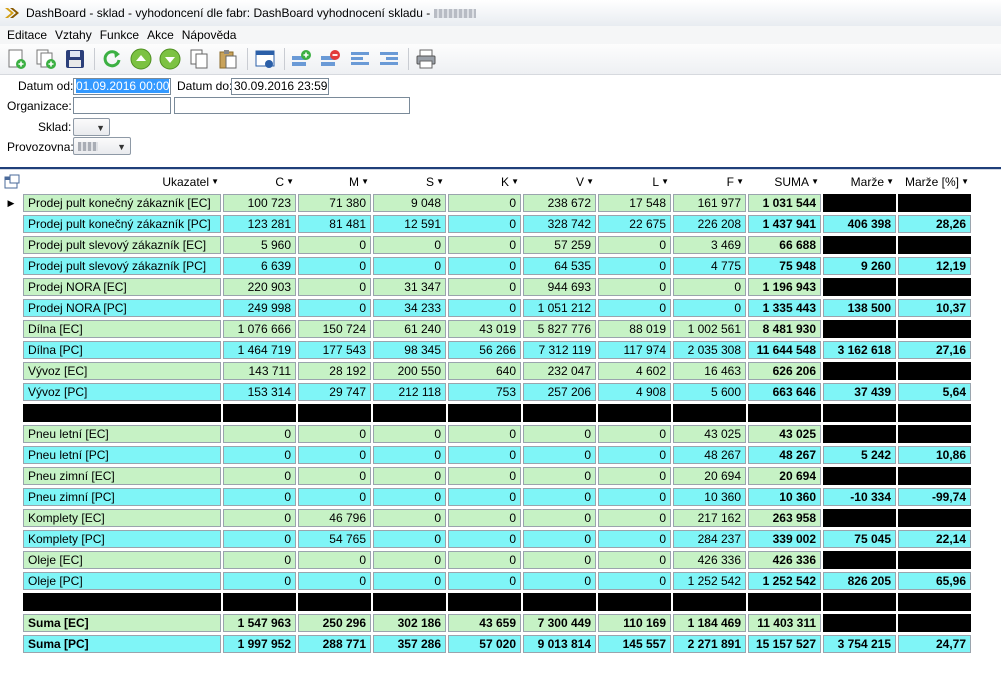 This screenshot has height=678, width=1001. I want to click on remove-row-icon, so click(331, 59).